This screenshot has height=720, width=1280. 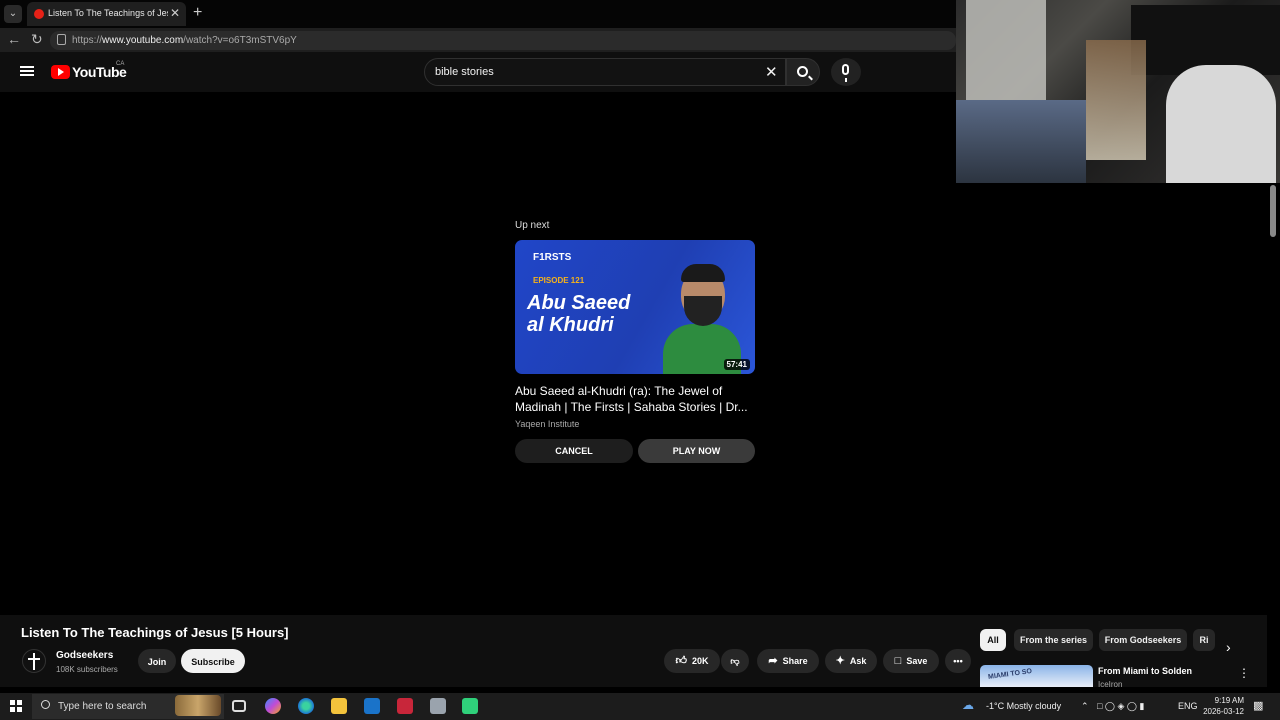 What do you see at coordinates (306, 706) in the screenshot?
I see `edge-browser-icon` at bounding box center [306, 706].